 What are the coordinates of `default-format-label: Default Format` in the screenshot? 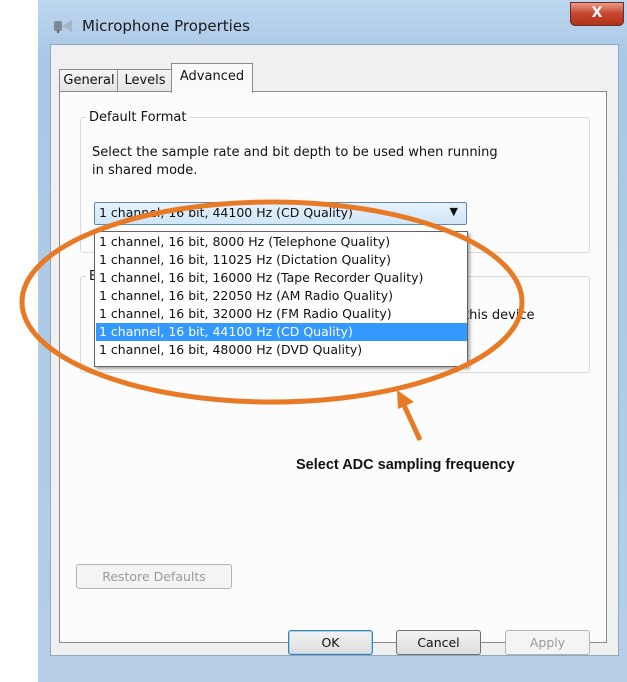 It's located at (138, 117).